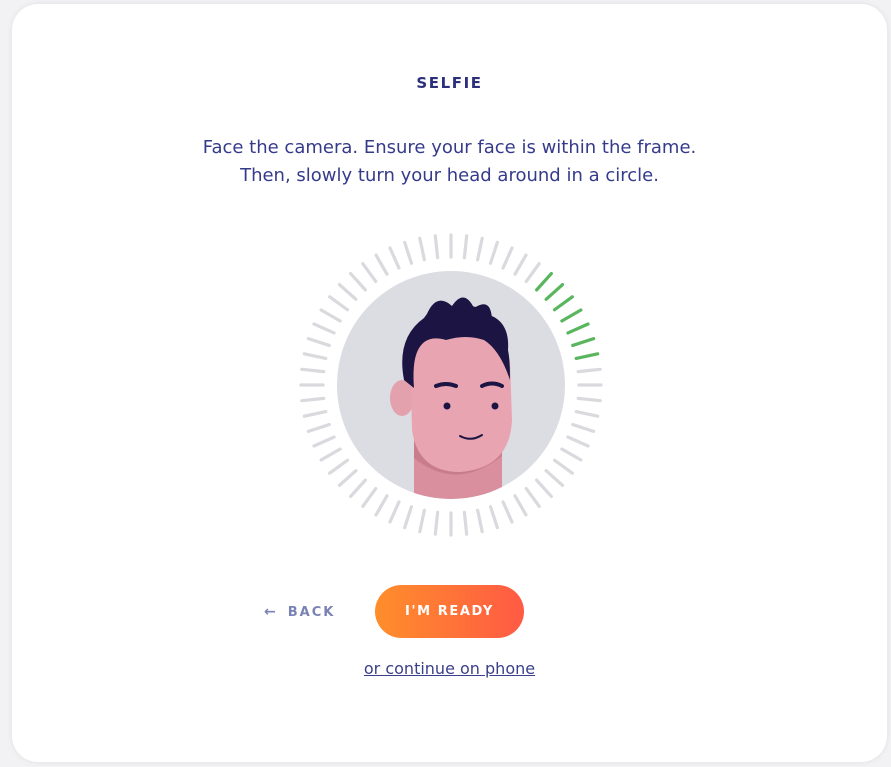  What do you see at coordinates (446, 385) in the screenshot?
I see `avatar-left-eyebrow` at bounding box center [446, 385].